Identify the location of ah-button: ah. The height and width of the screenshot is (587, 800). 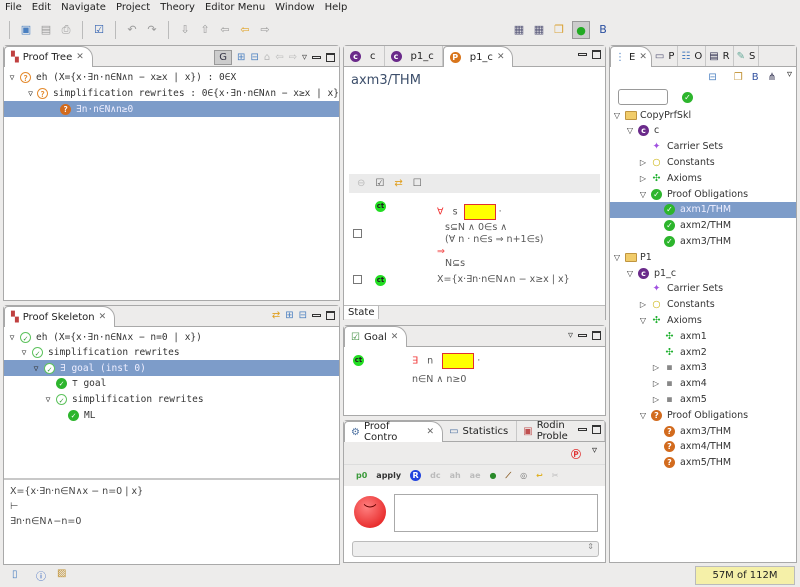
(455, 475).